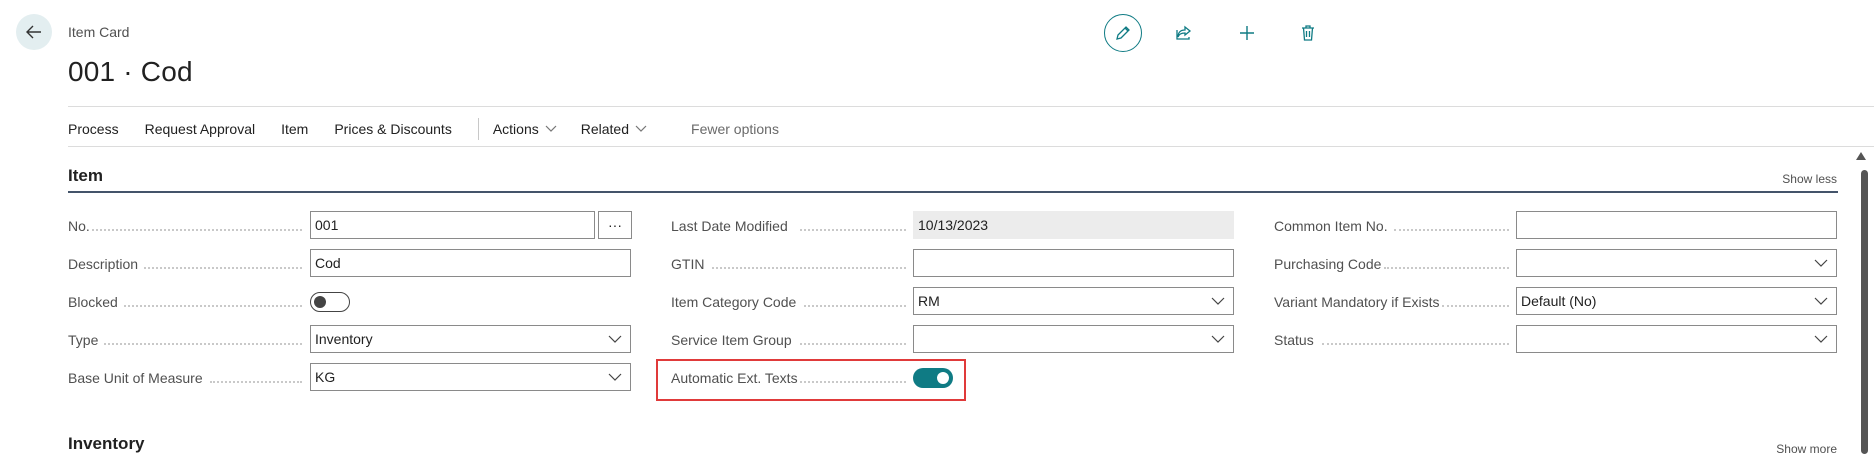 The height and width of the screenshot is (456, 1874). Describe the element at coordinates (1809, 179) in the screenshot. I see `show-less-link: Show less` at that location.